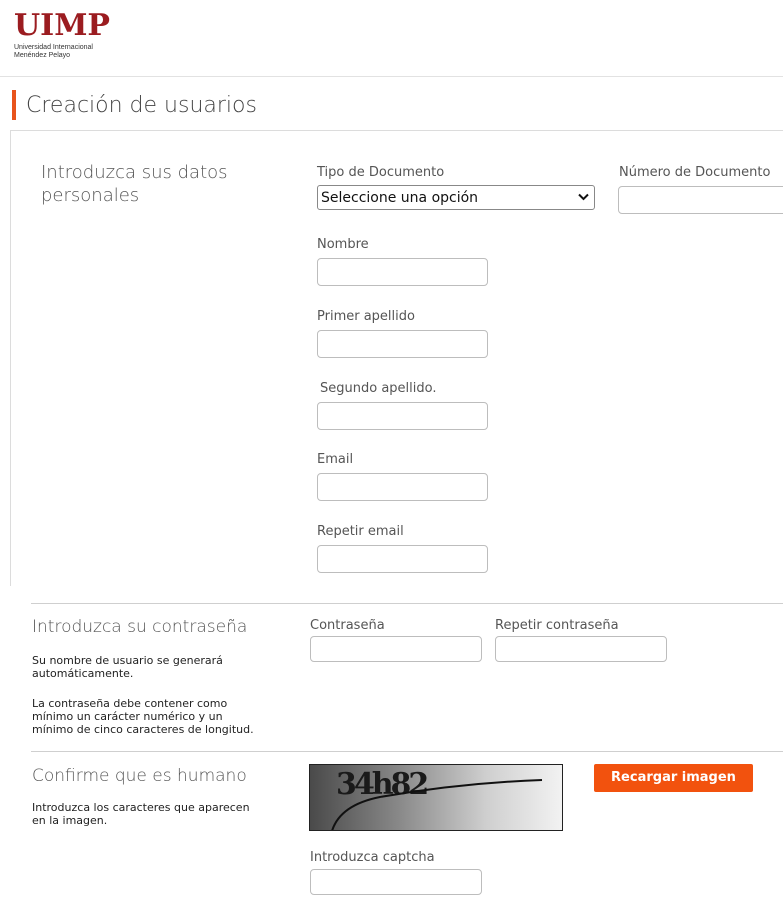 The height and width of the screenshot is (923, 783). What do you see at coordinates (127, 716) in the screenshot?
I see `password-rules-line2: mínimo un carácter numérico y un` at bounding box center [127, 716].